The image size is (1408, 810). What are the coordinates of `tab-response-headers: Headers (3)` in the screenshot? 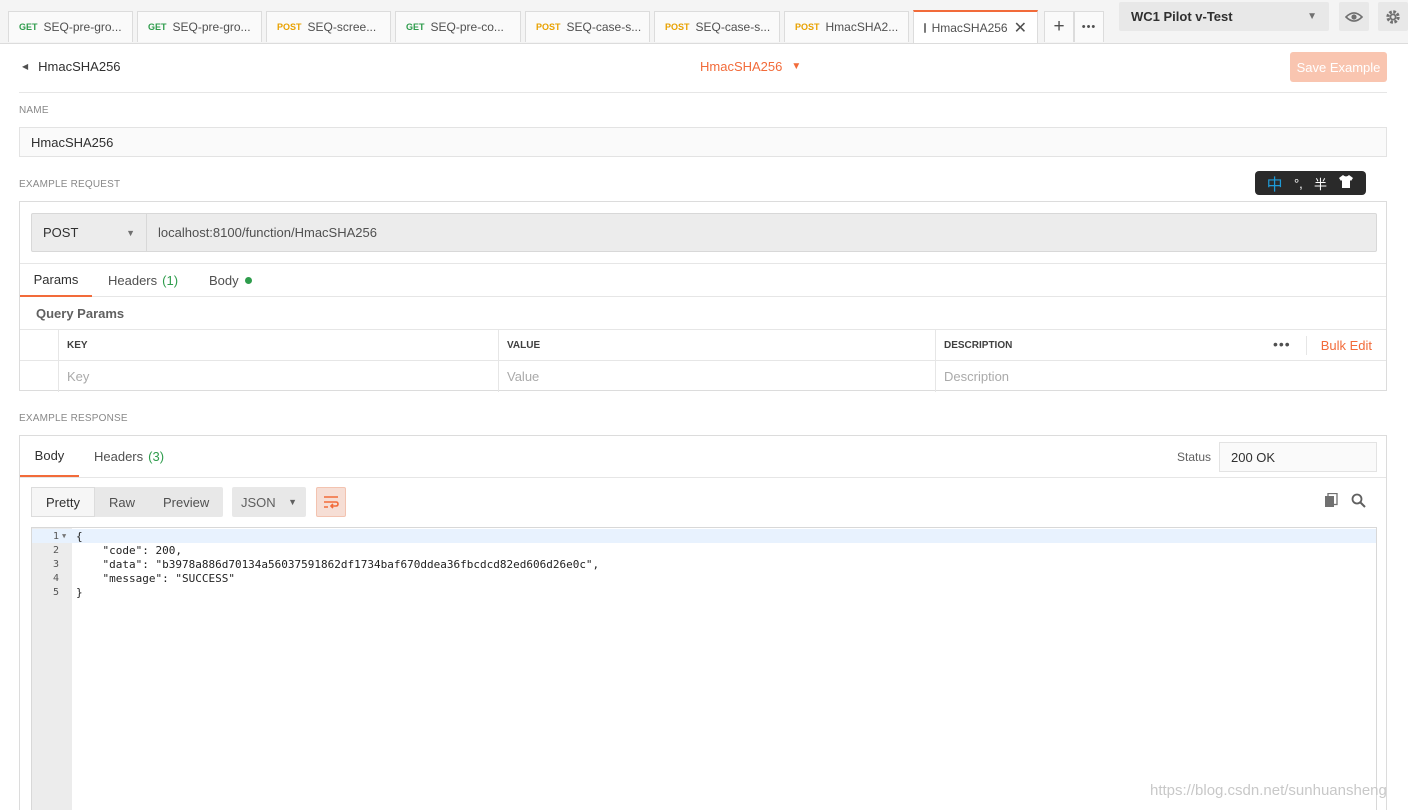 It's located at (129, 456).